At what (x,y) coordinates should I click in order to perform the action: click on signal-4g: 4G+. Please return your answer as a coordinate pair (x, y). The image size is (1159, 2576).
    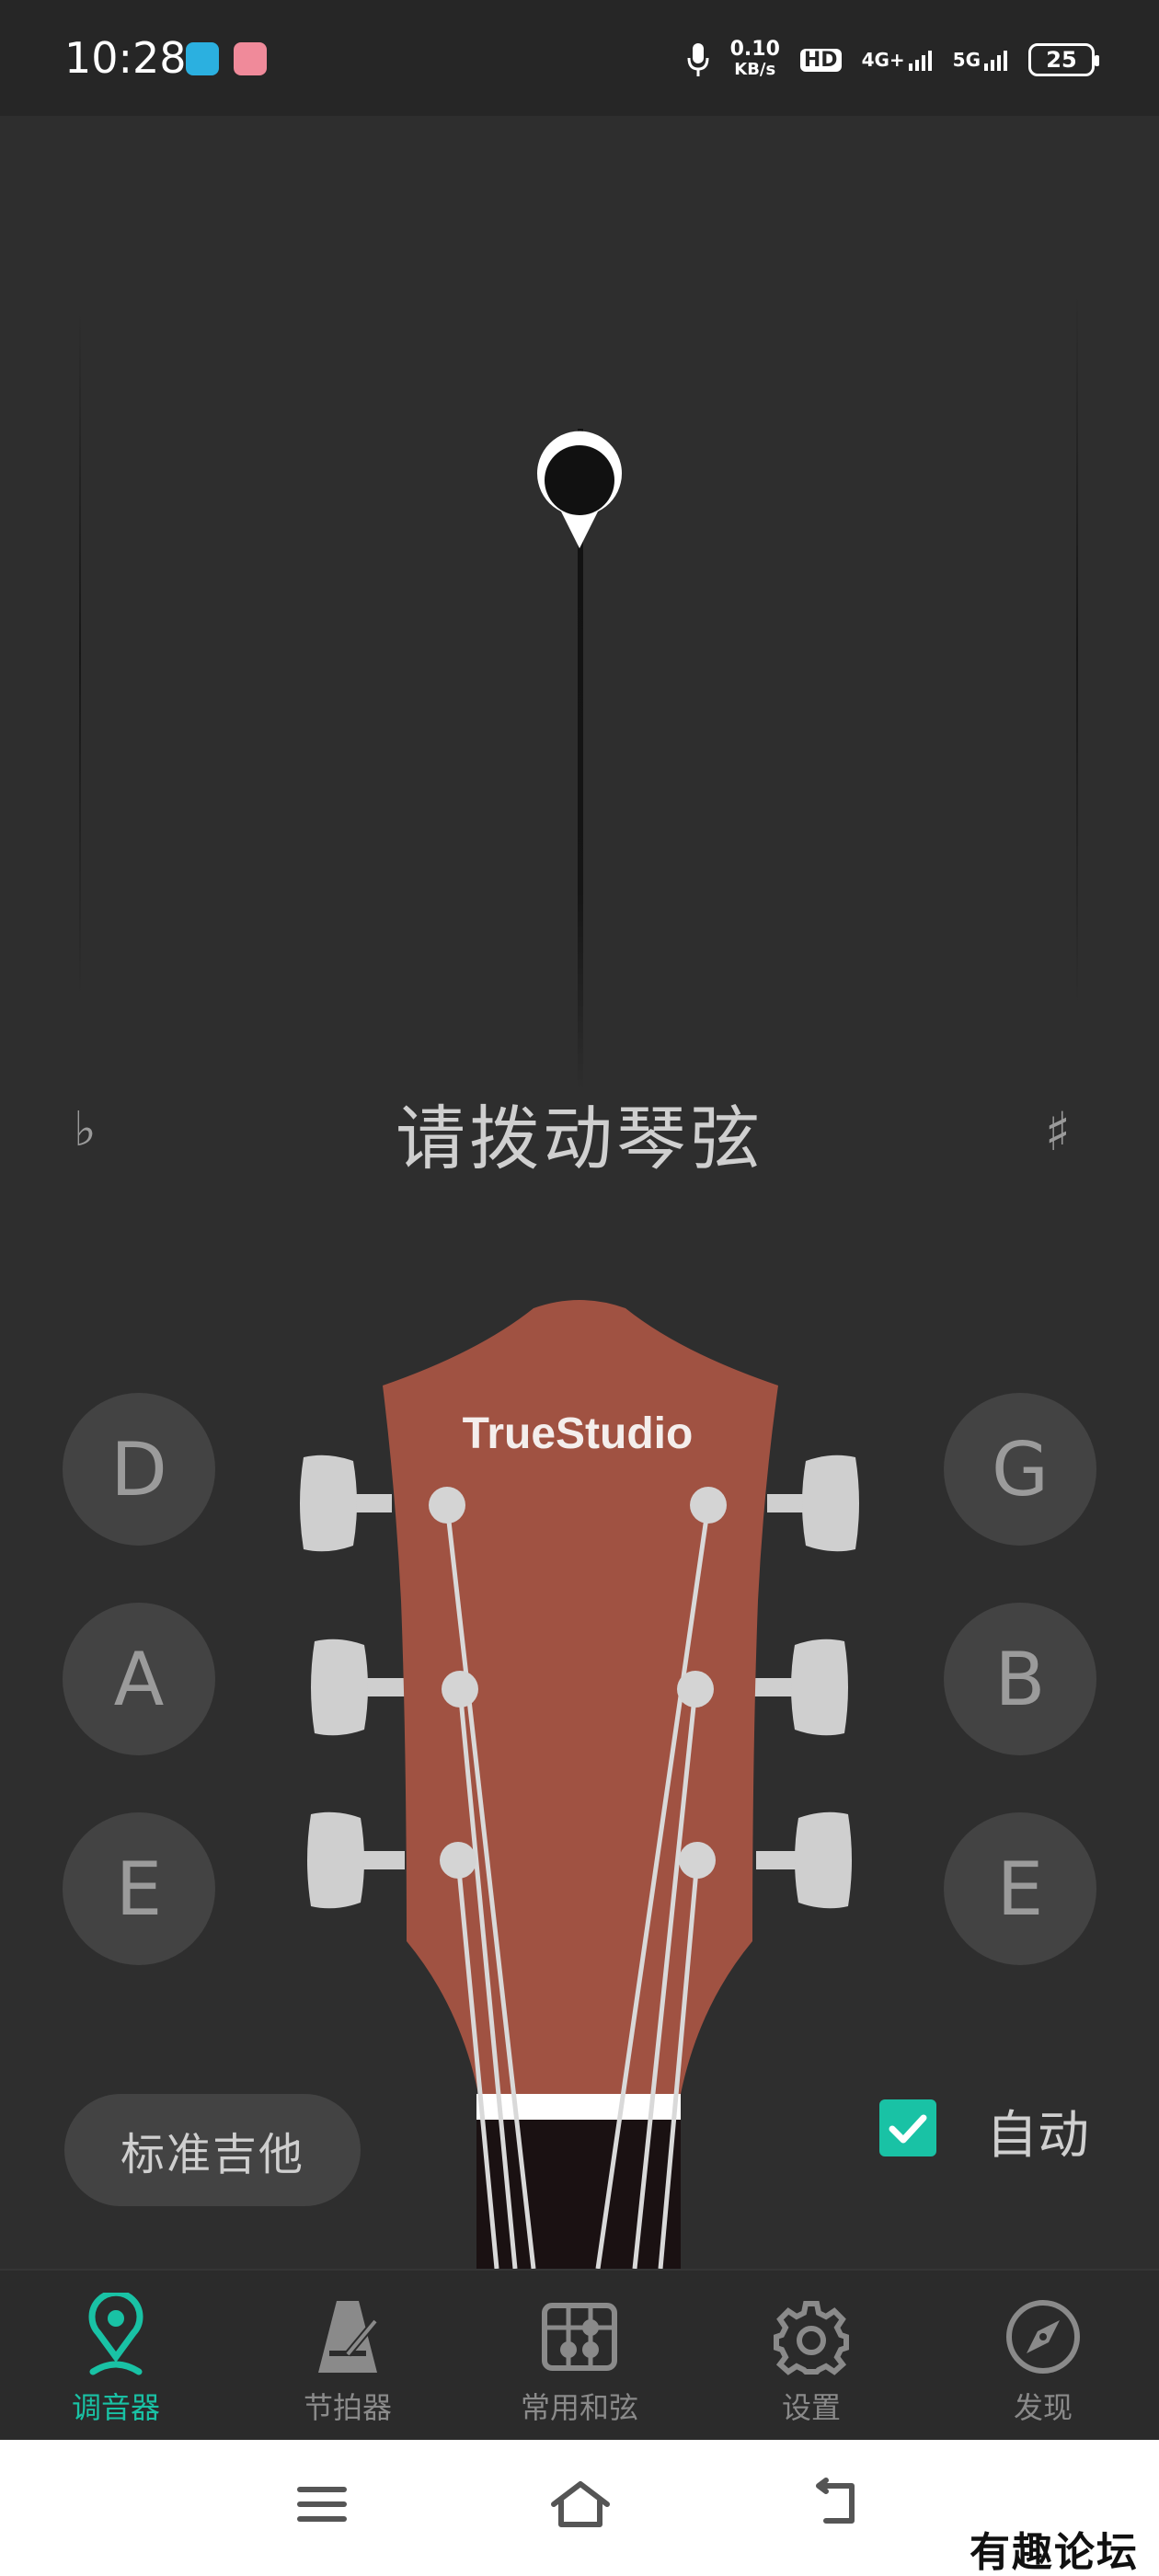
    Looking at the image, I should click on (897, 60).